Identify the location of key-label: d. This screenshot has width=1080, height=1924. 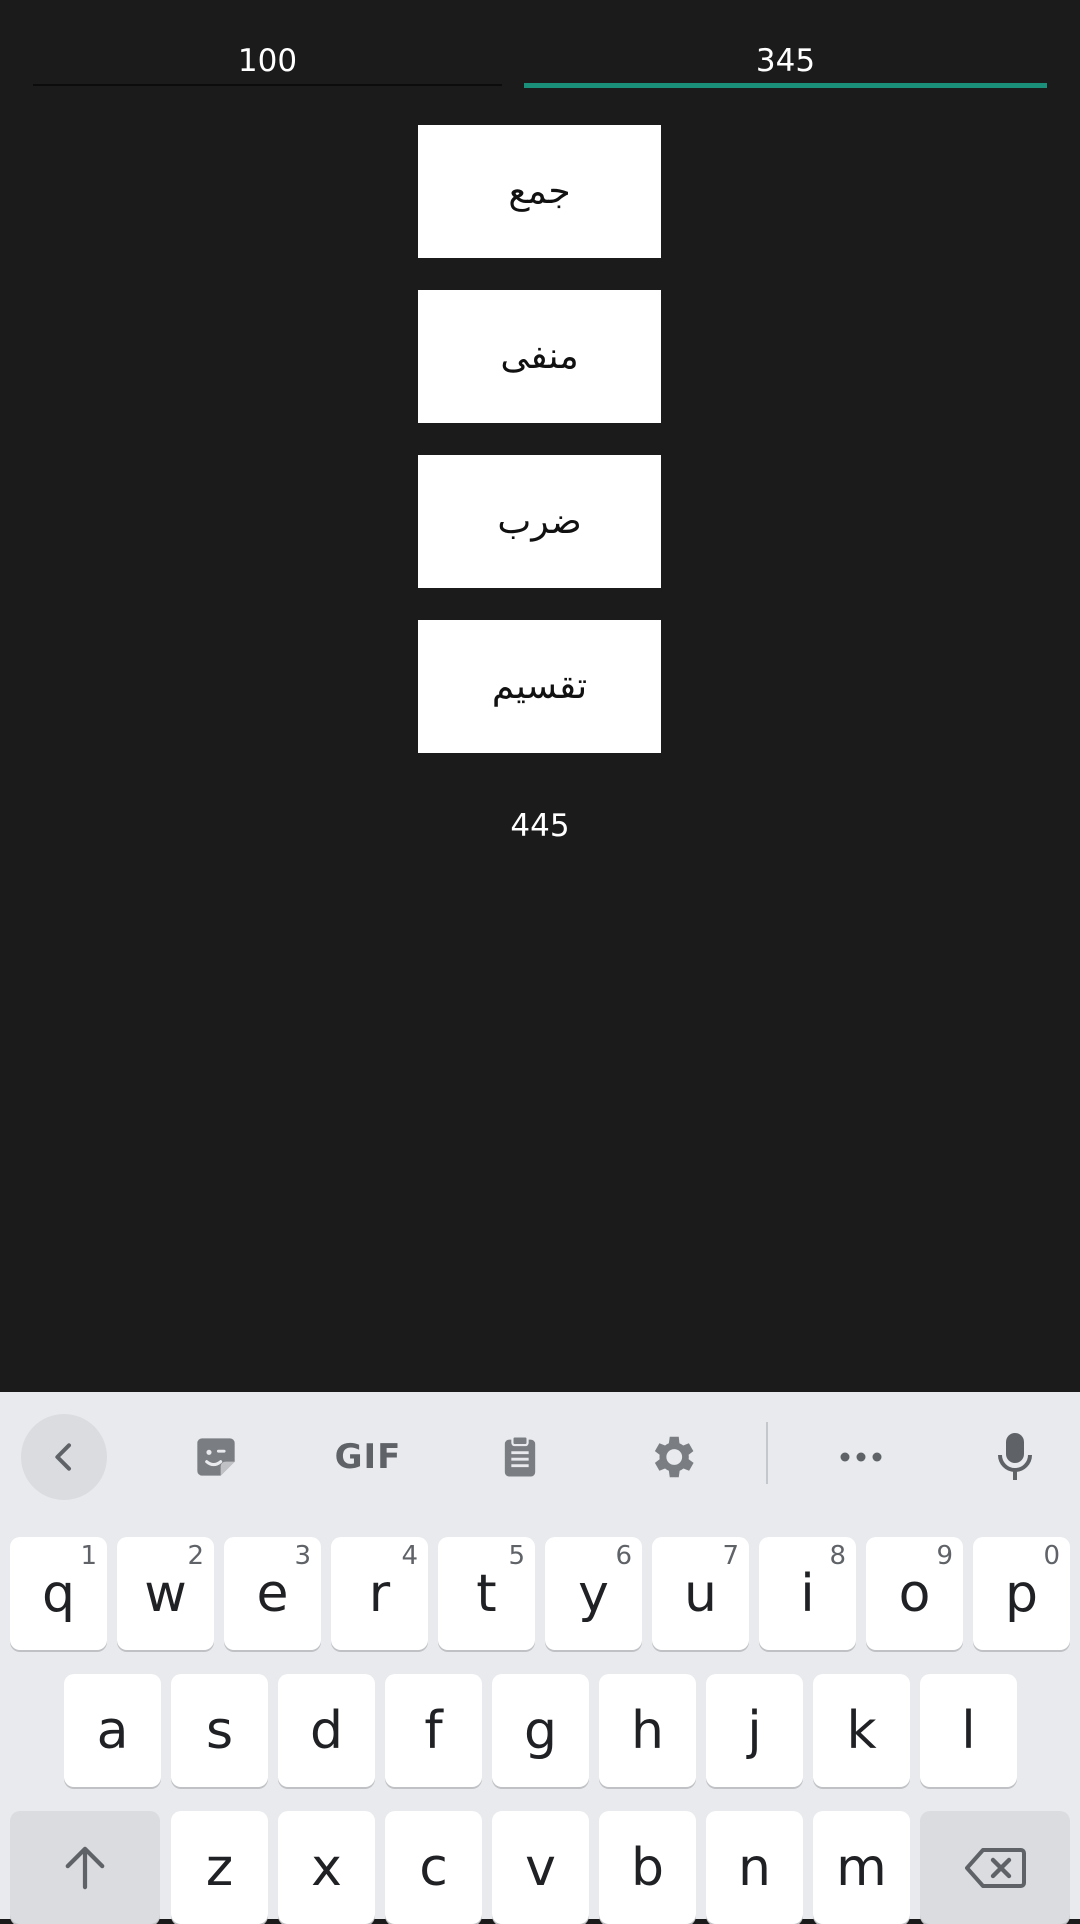
(326, 1730).